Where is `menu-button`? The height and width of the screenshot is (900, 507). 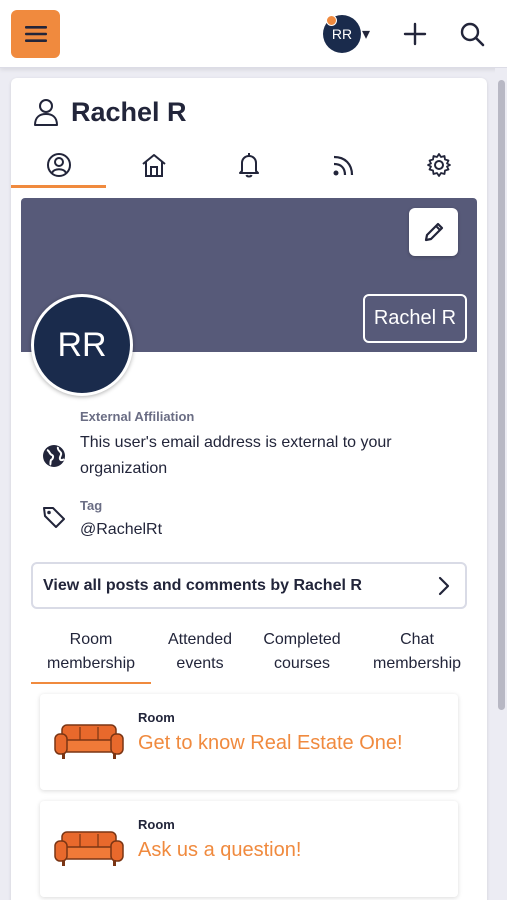 menu-button is located at coordinates (35, 34).